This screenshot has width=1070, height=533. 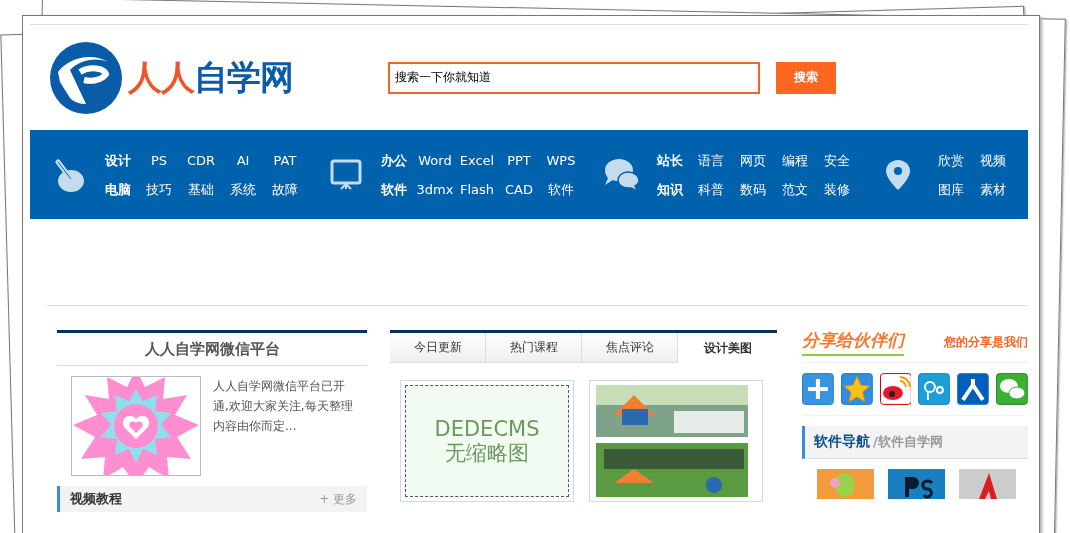 What do you see at coordinates (285, 160) in the screenshot?
I see `nav-link: PAT` at bounding box center [285, 160].